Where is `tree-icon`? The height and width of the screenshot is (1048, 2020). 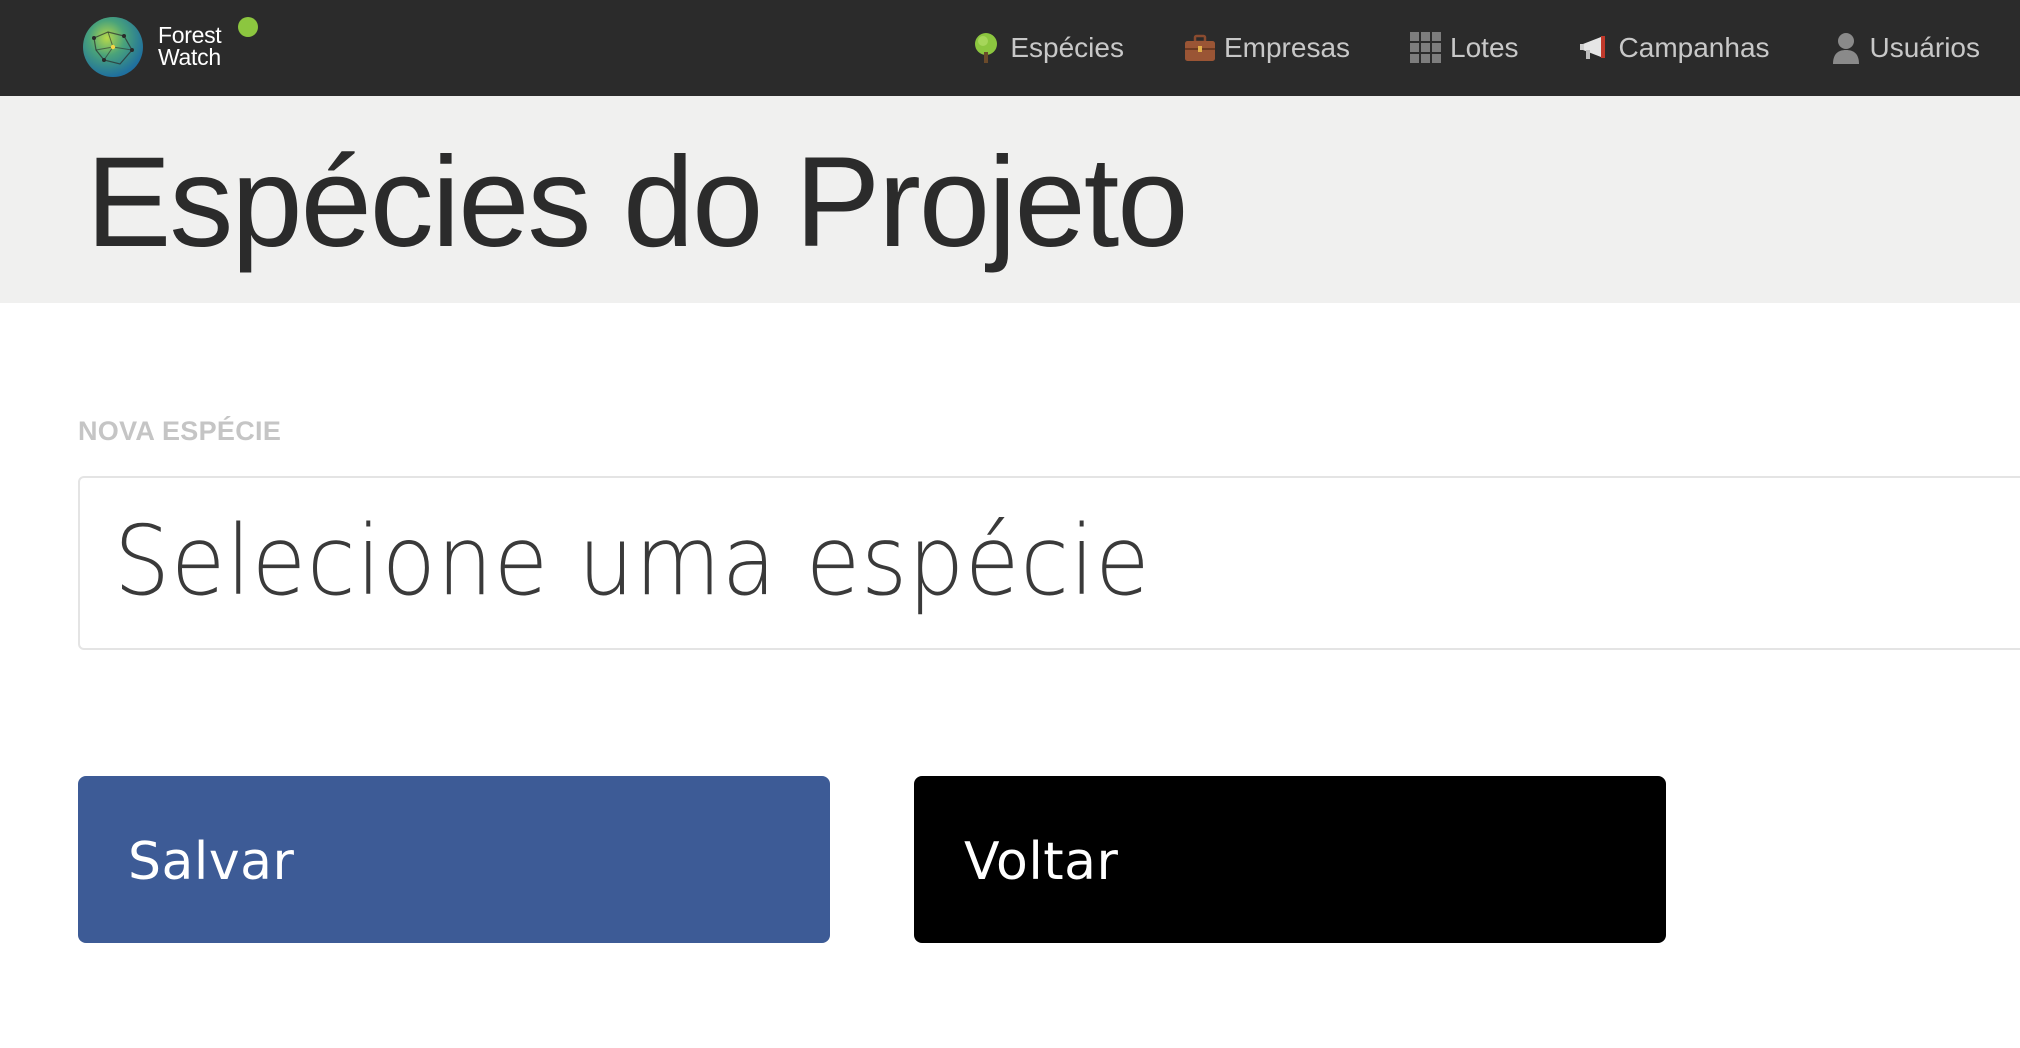 tree-icon is located at coordinates (986, 48).